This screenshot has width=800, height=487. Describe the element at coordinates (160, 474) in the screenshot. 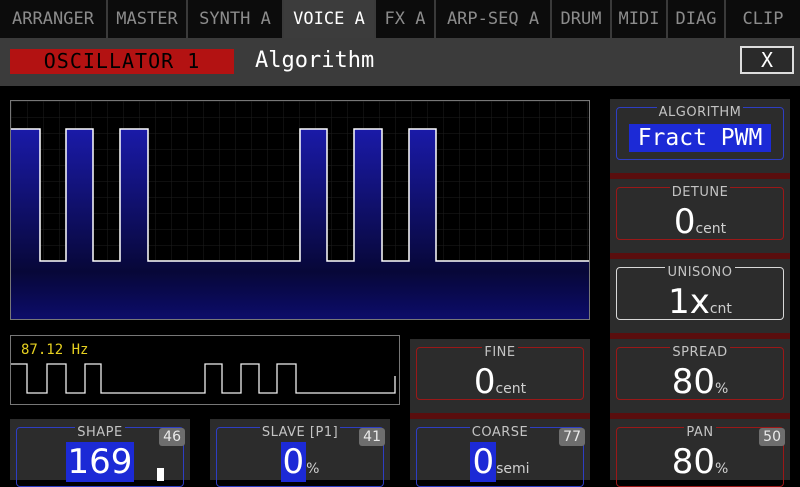

I see `shape-level-indicator` at that location.